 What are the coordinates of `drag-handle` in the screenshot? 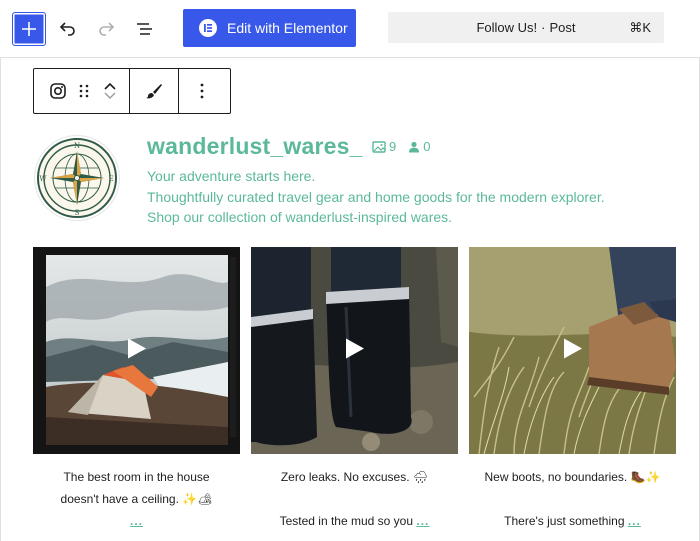 It's located at (84, 91).